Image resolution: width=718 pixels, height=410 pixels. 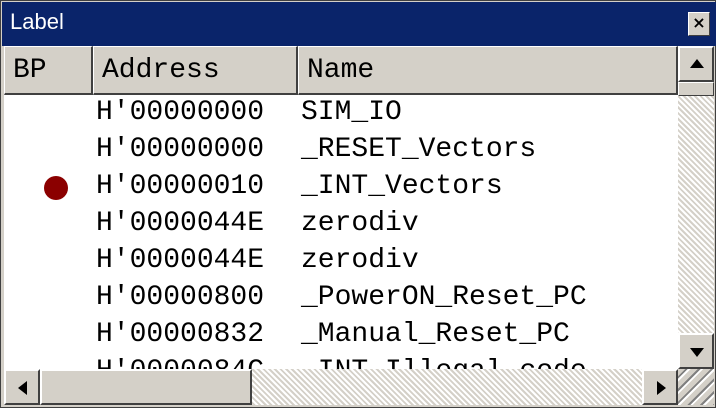 I want to click on scroll-left-button, so click(x=22, y=387).